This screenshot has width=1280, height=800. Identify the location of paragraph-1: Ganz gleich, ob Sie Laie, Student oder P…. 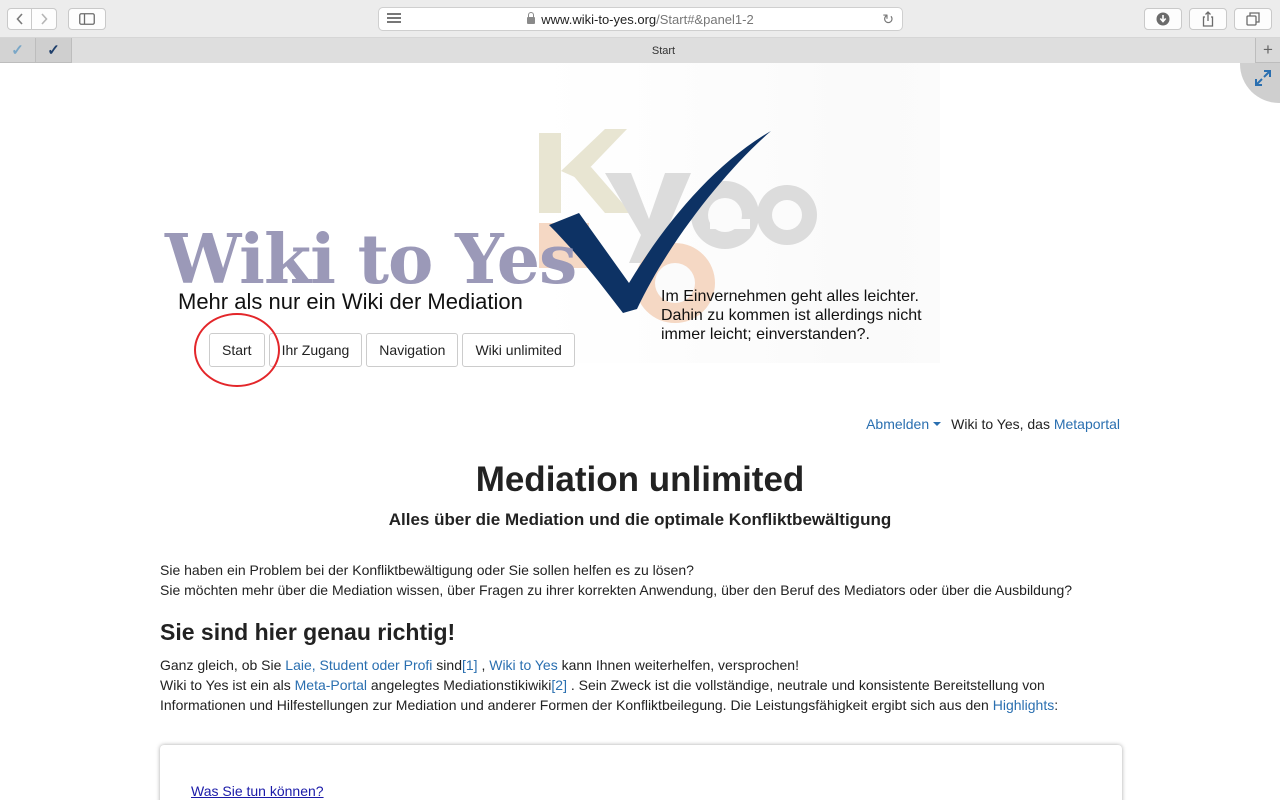
(640, 665).